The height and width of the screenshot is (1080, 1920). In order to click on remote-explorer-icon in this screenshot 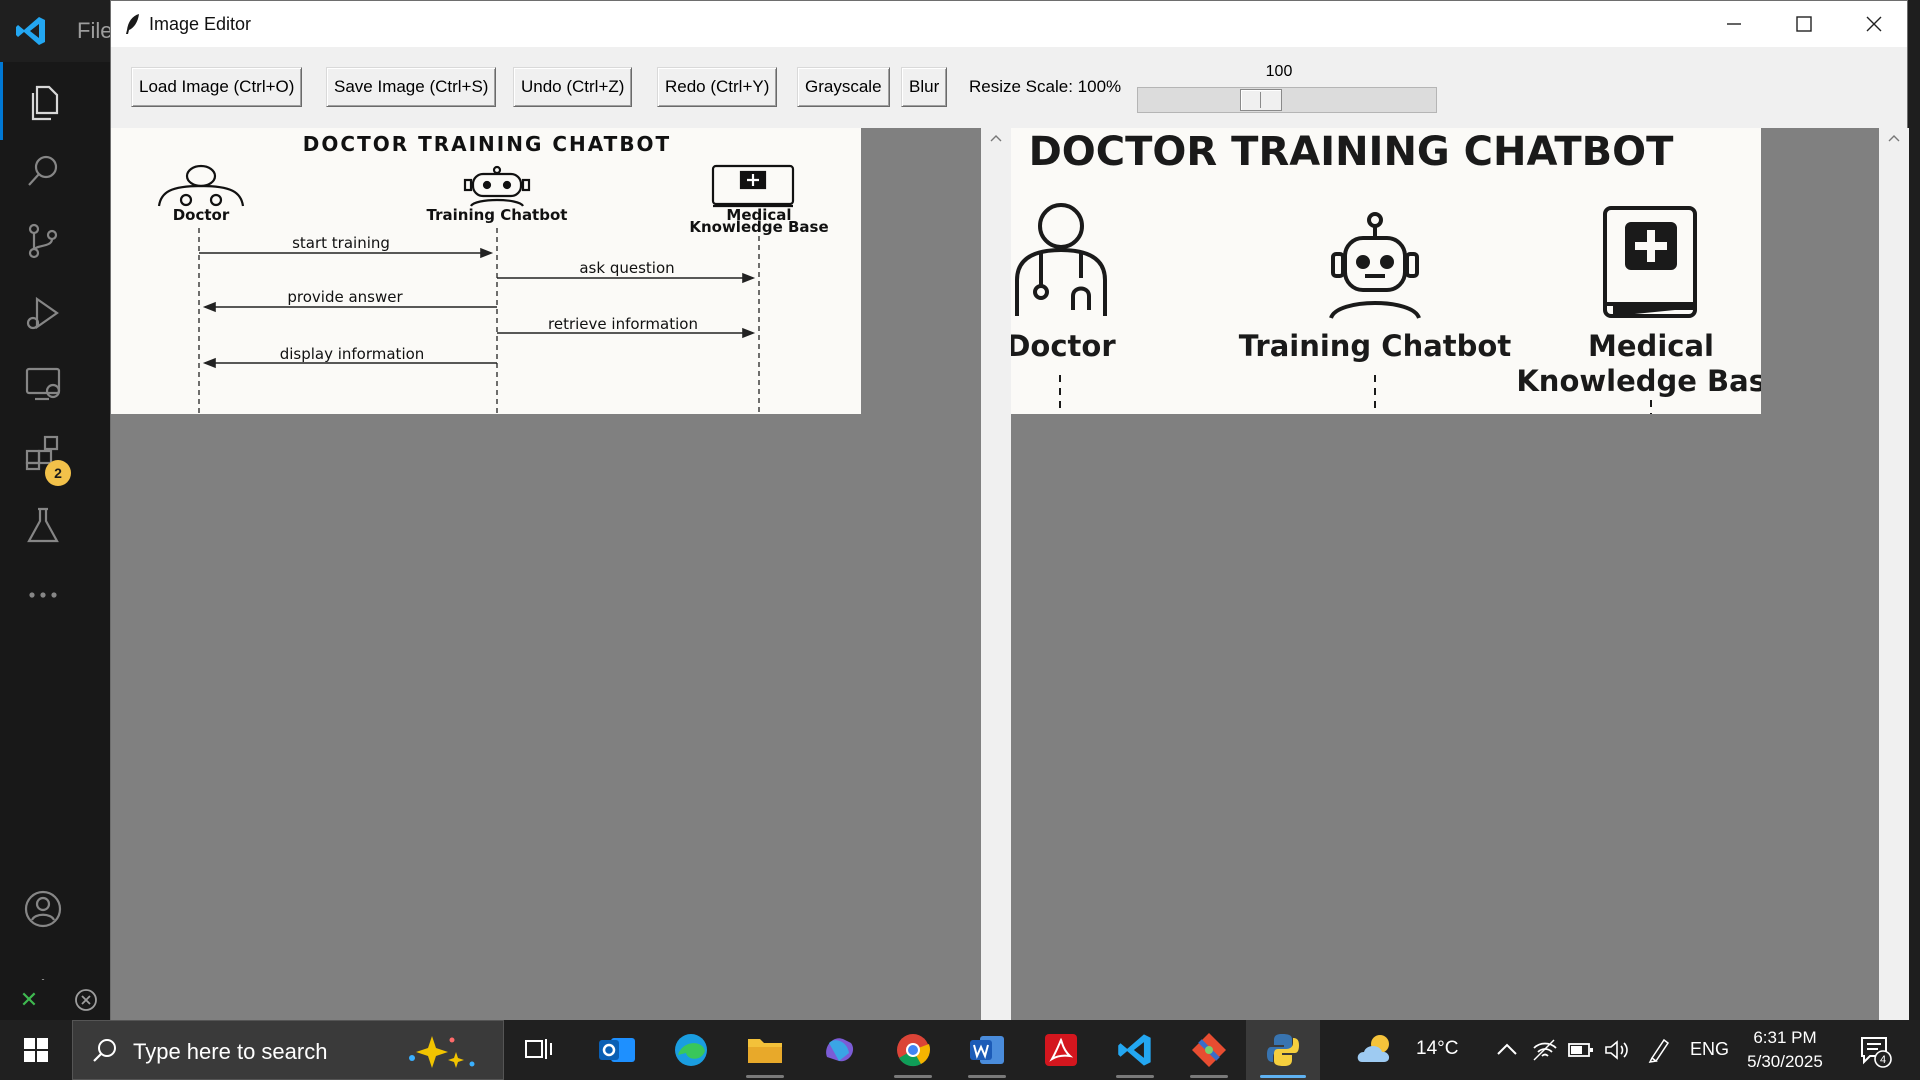, I will do `click(43, 383)`.